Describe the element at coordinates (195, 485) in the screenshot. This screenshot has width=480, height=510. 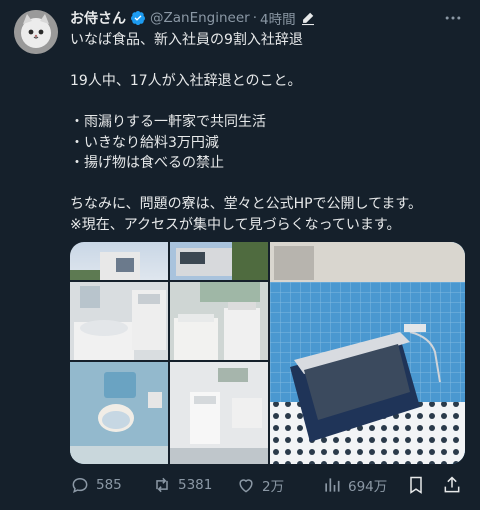
I see `repost-count: 5381` at that location.